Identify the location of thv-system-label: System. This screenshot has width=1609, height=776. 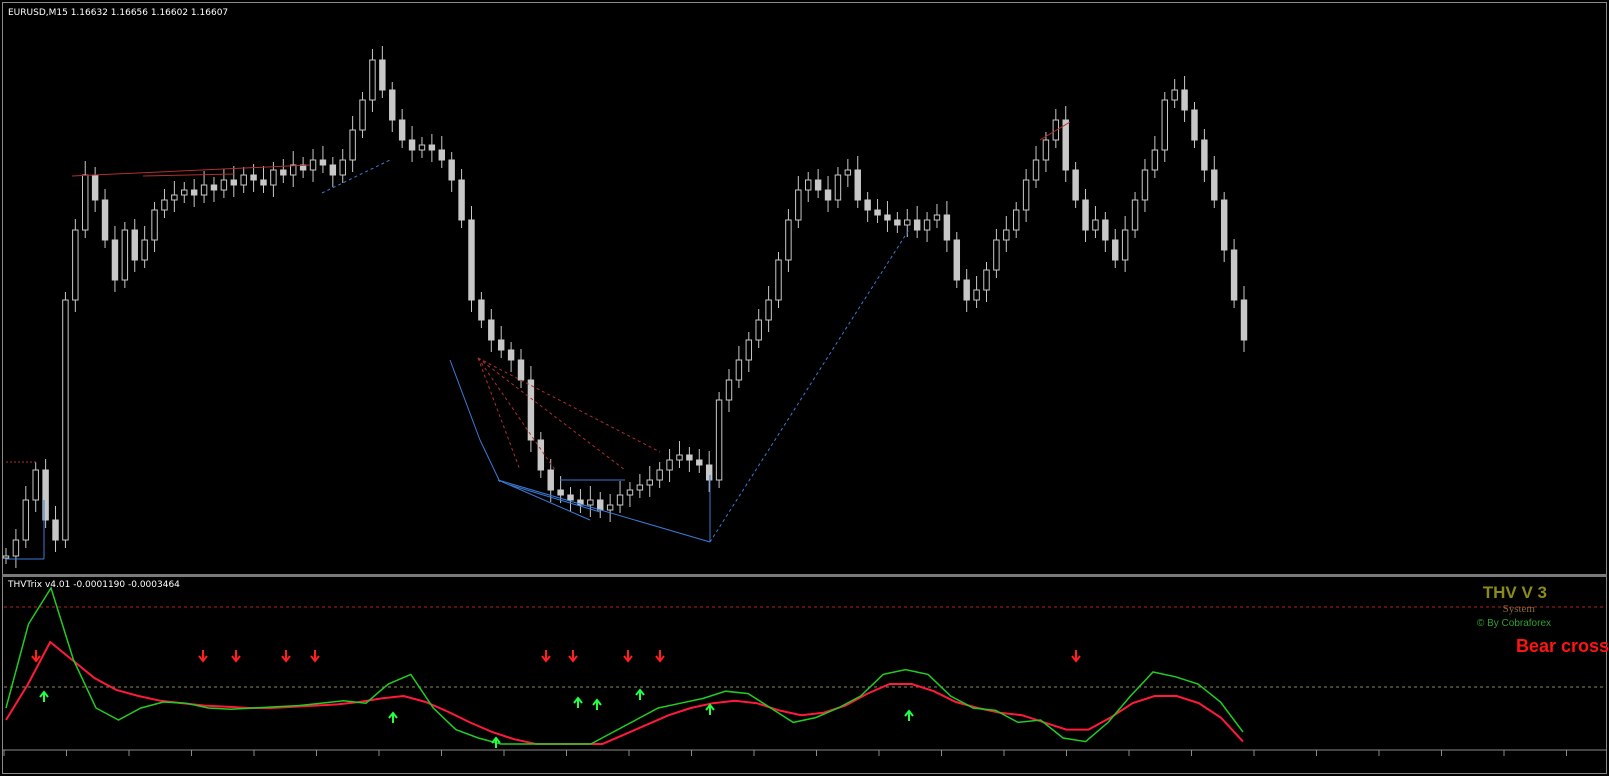
(1518, 609).